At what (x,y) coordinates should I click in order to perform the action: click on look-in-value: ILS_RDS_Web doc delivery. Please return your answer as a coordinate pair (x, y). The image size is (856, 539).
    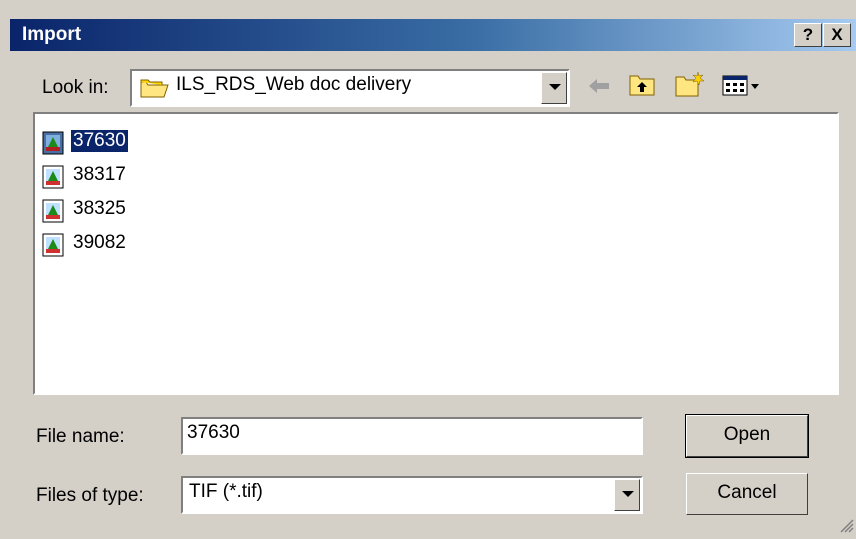
    Looking at the image, I should click on (294, 84).